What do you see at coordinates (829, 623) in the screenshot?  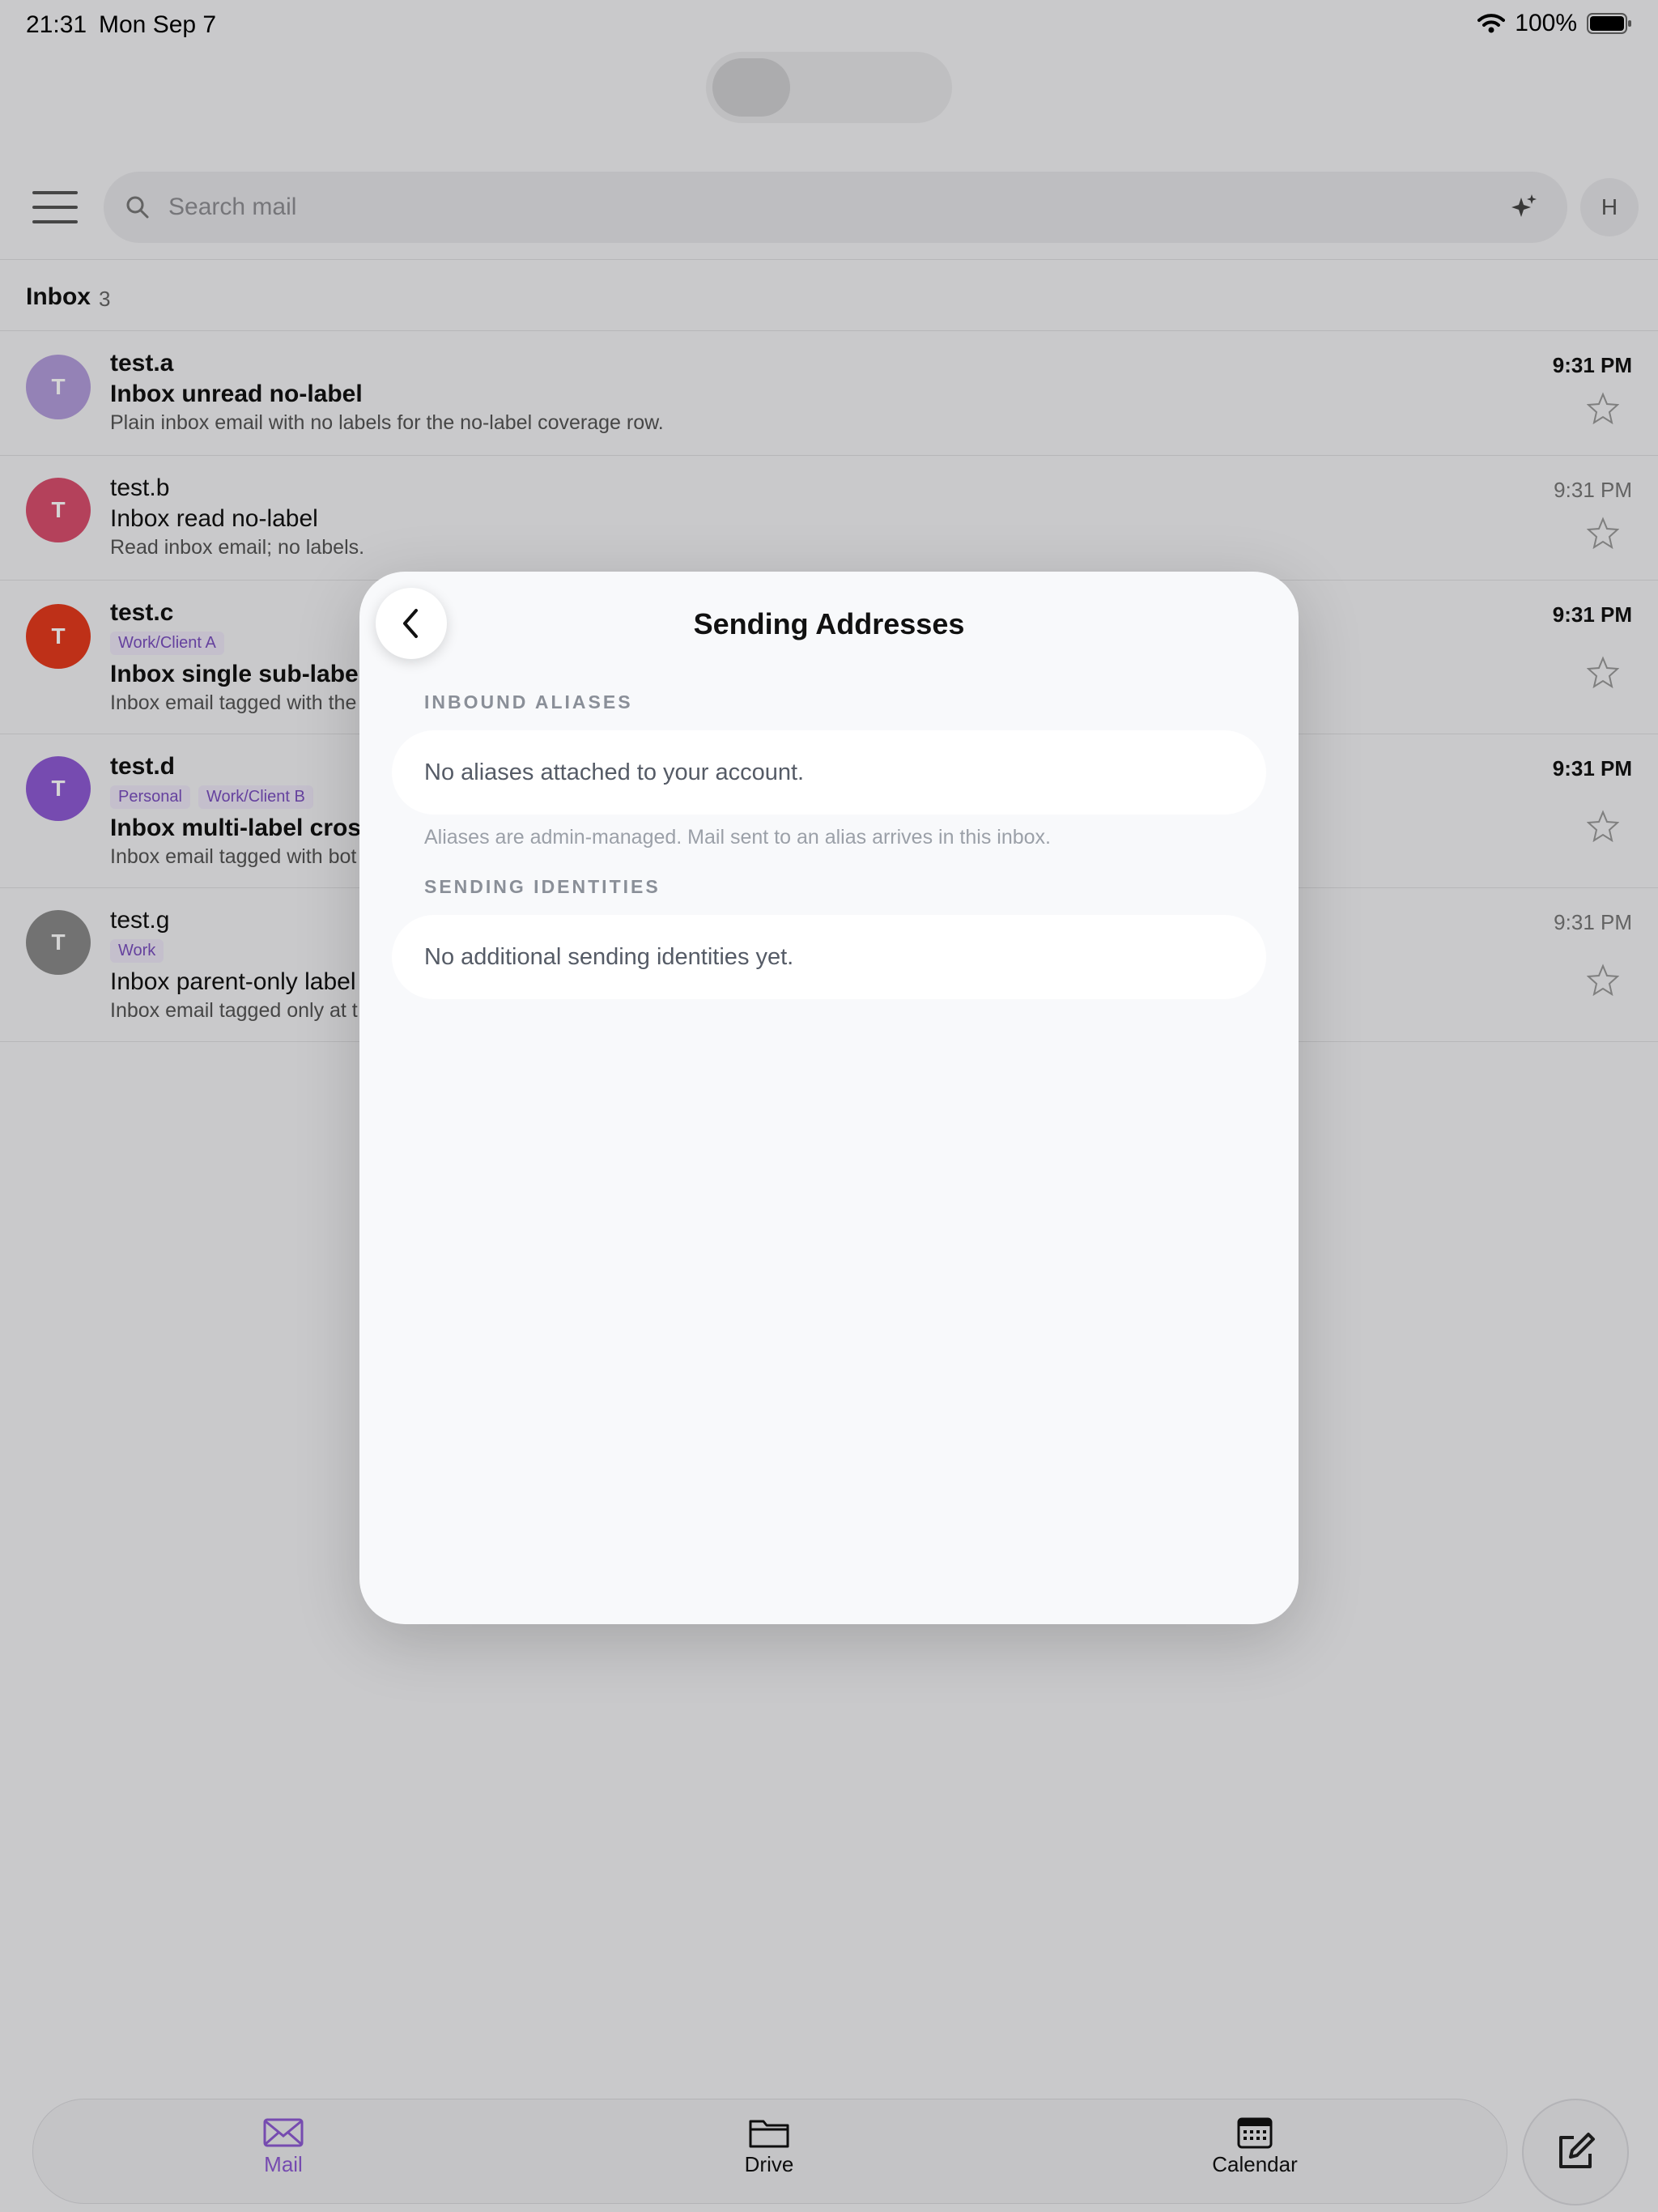 I see `modal-title: Sending Addresses` at bounding box center [829, 623].